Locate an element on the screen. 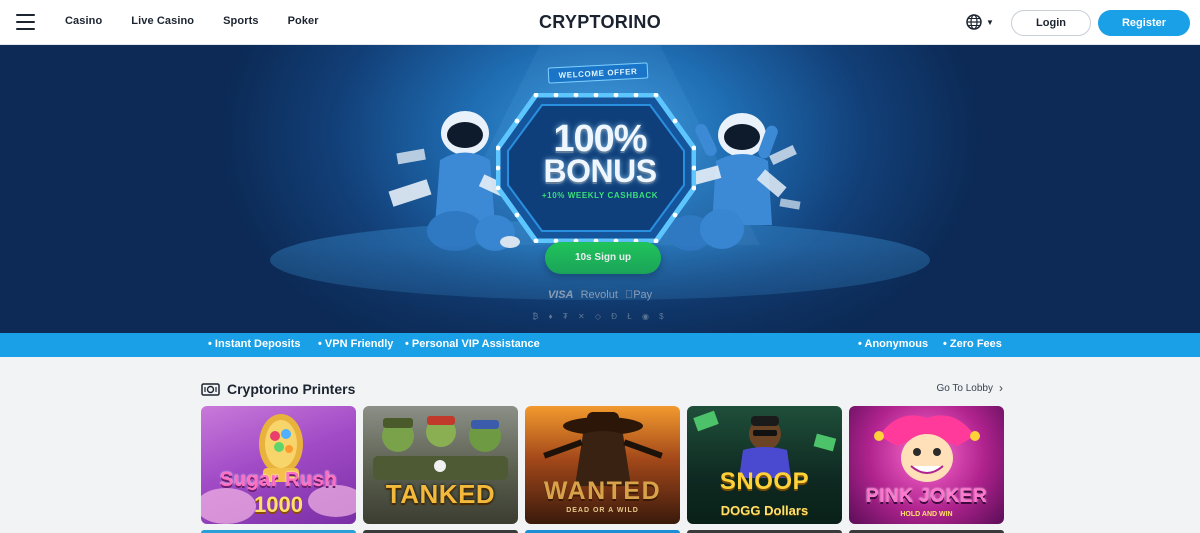 Image resolution: width=1200 pixels, height=533 pixels. register-button: Register is located at coordinates (1144, 23).